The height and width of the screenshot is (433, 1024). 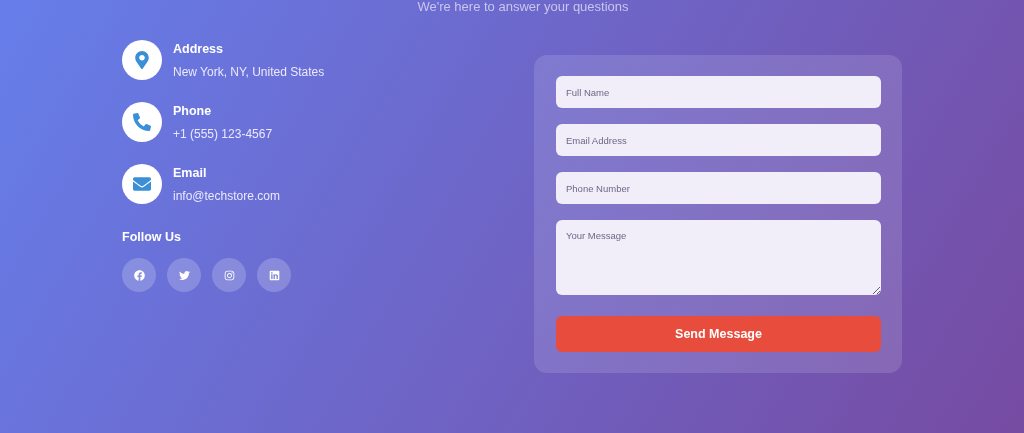 What do you see at coordinates (142, 184) in the screenshot?
I see `envelope-icon` at bounding box center [142, 184].